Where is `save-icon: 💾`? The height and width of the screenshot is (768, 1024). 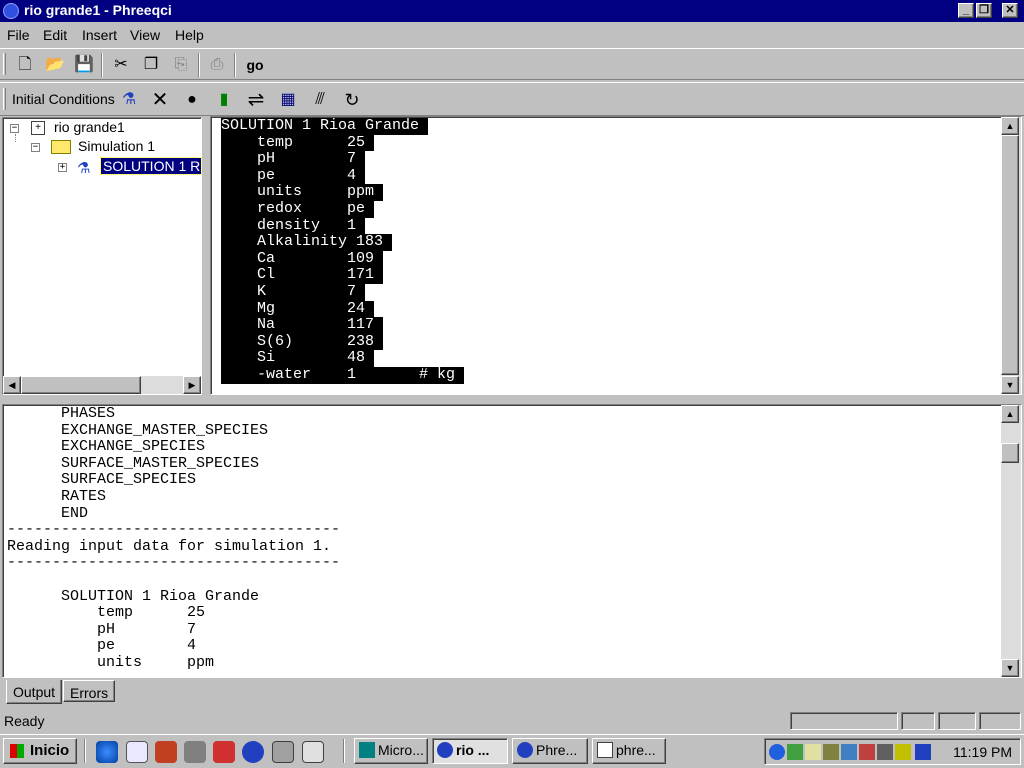 save-icon: 💾 is located at coordinates (84, 65).